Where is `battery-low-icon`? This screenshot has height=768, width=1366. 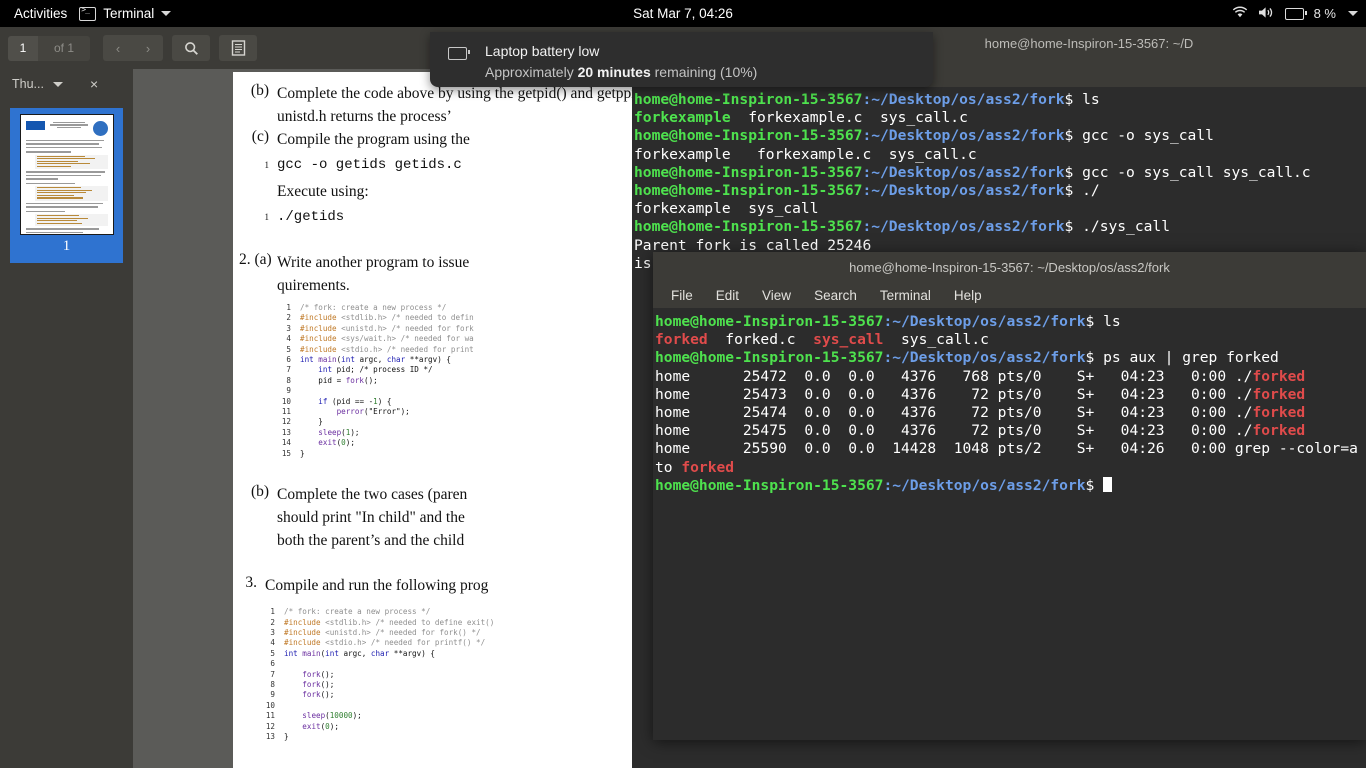
battery-low-icon is located at coordinates (459, 53).